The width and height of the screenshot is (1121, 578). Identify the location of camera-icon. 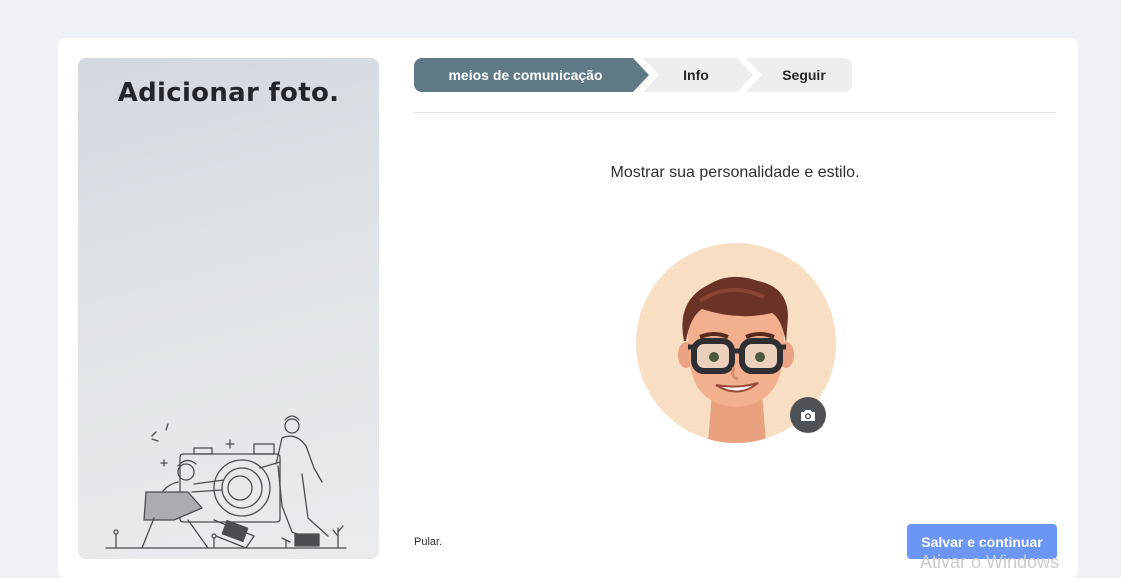
(808, 415).